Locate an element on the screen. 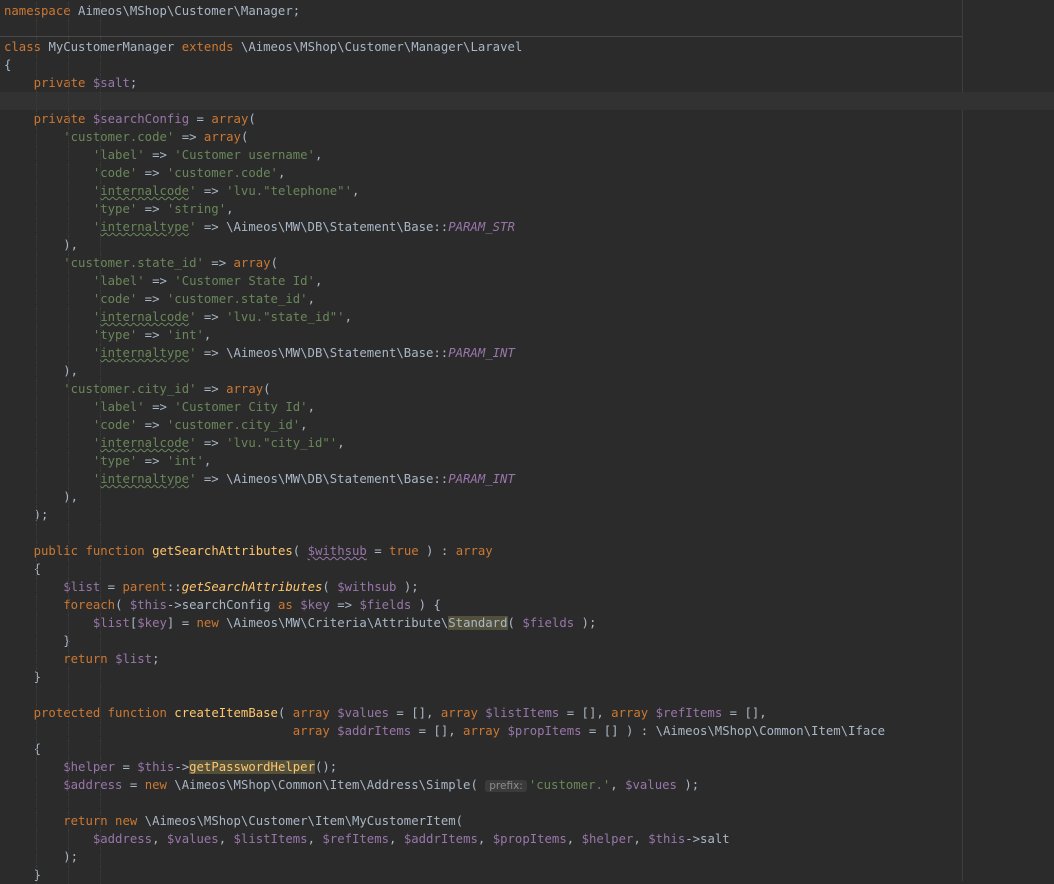 Image resolution: width=1054 pixels, height=884 pixels. code-line: 'customer.state_id' => array( is located at coordinates (527, 263).